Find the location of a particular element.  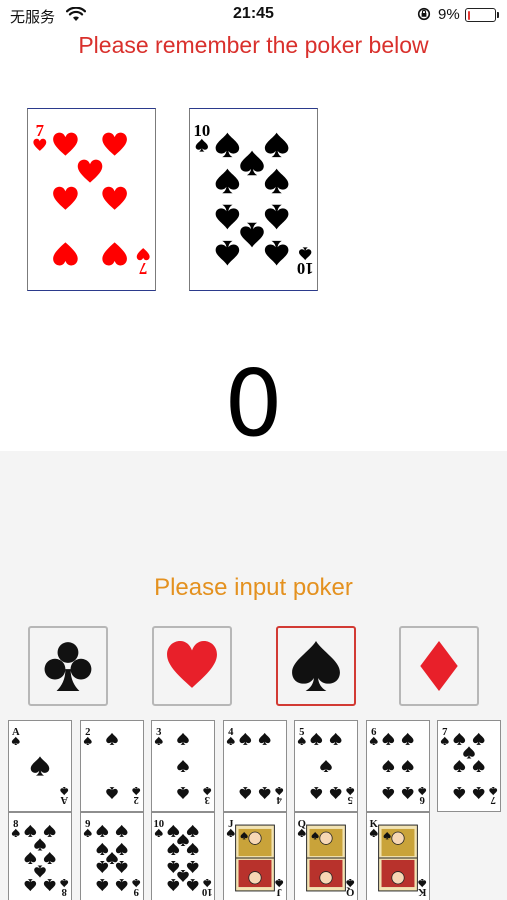

rank-card-q: QQ is located at coordinates (326, 856).